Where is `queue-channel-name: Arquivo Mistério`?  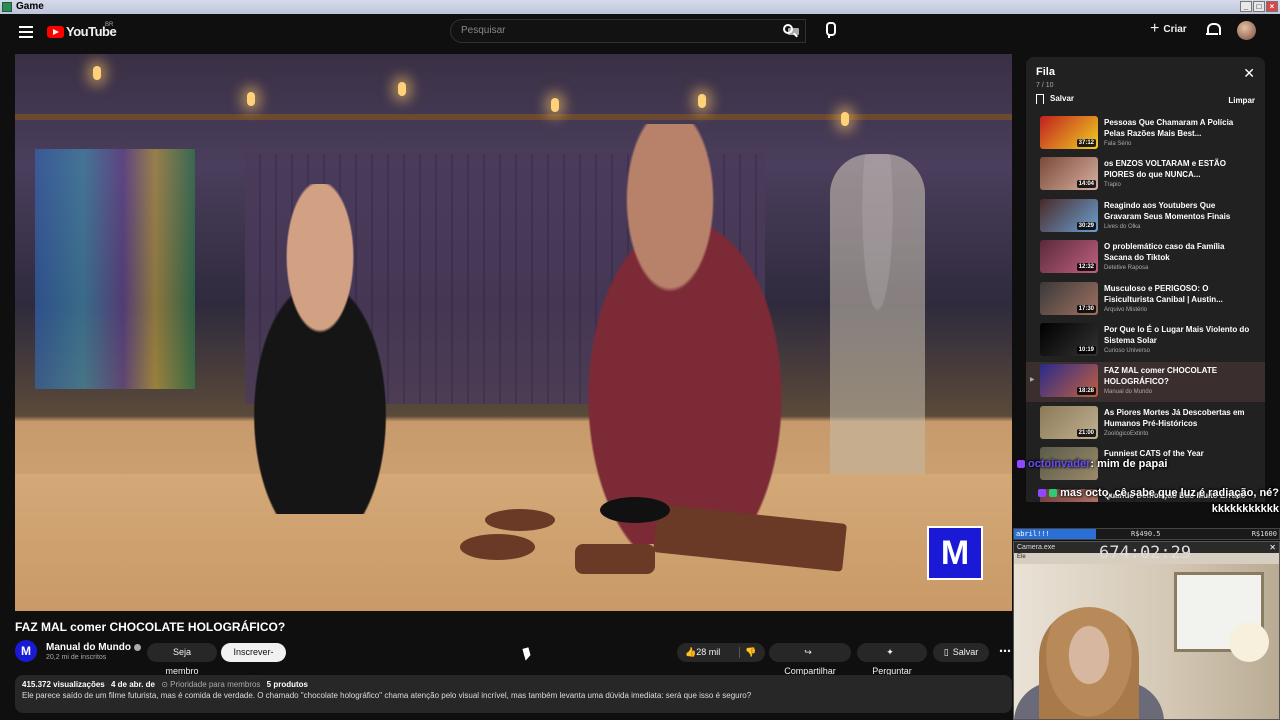
queue-channel-name: Arquivo Mistério is located at coordinates (1126, 309).